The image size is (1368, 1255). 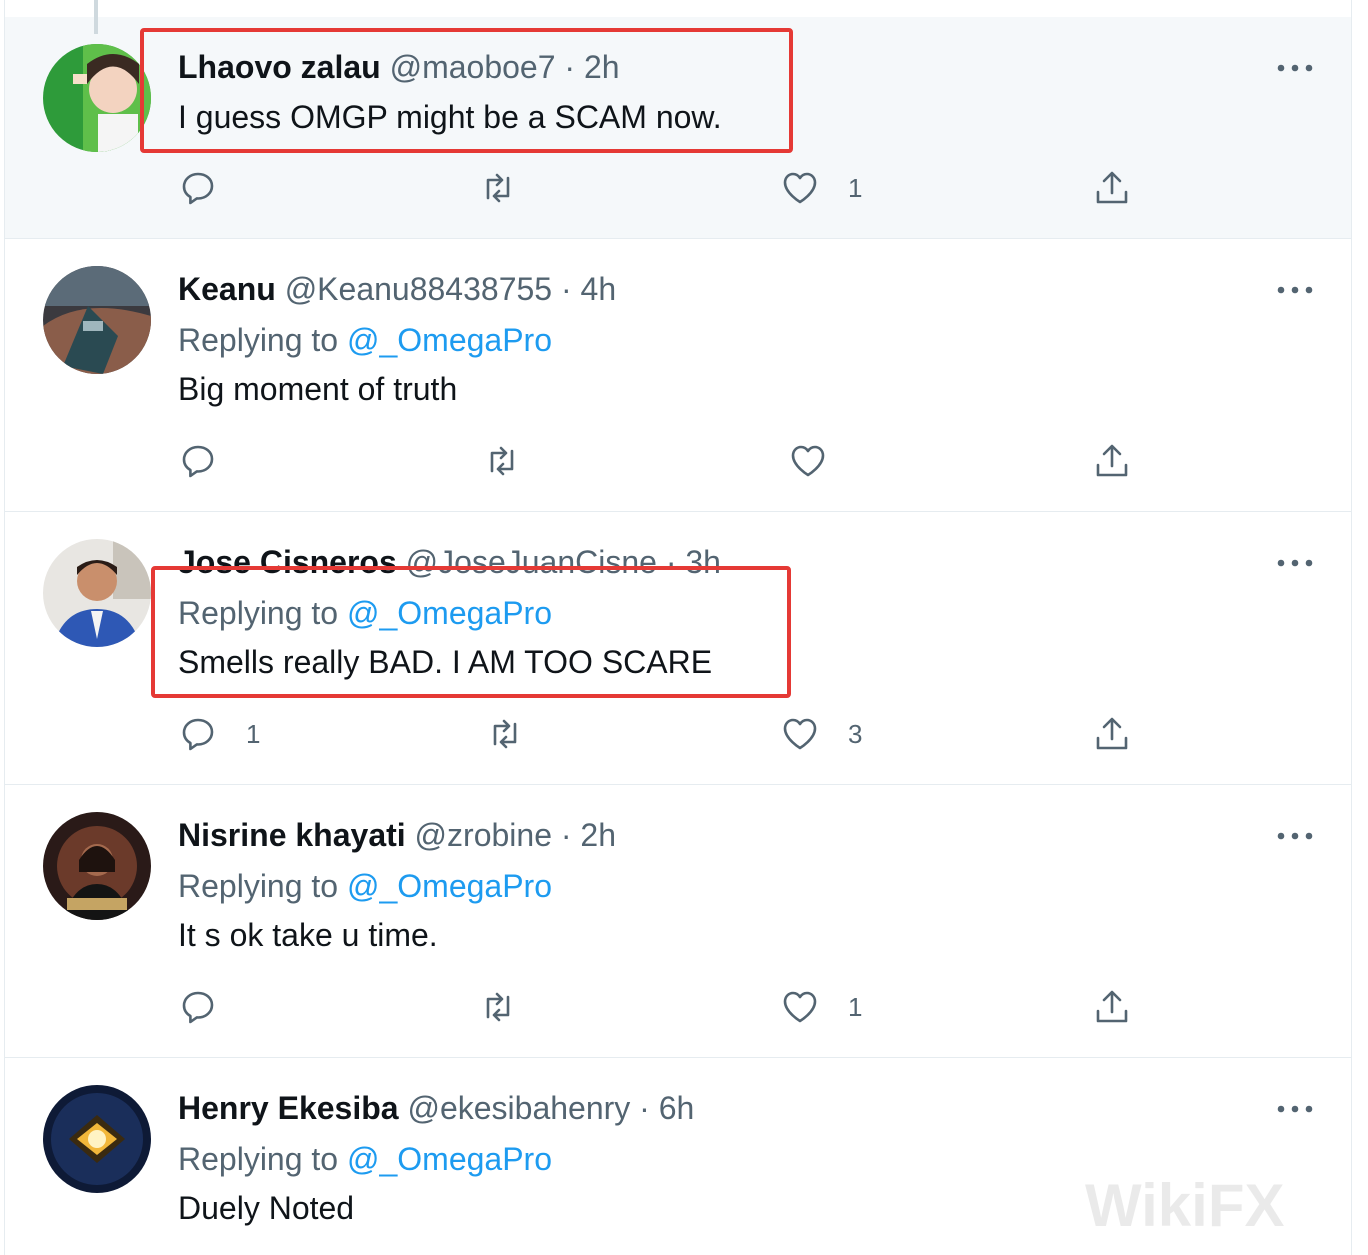 What do you see at coordinates (227, 289) in the screenshot?
I see `author-name: Keanu` at bounding box center [227, 289].